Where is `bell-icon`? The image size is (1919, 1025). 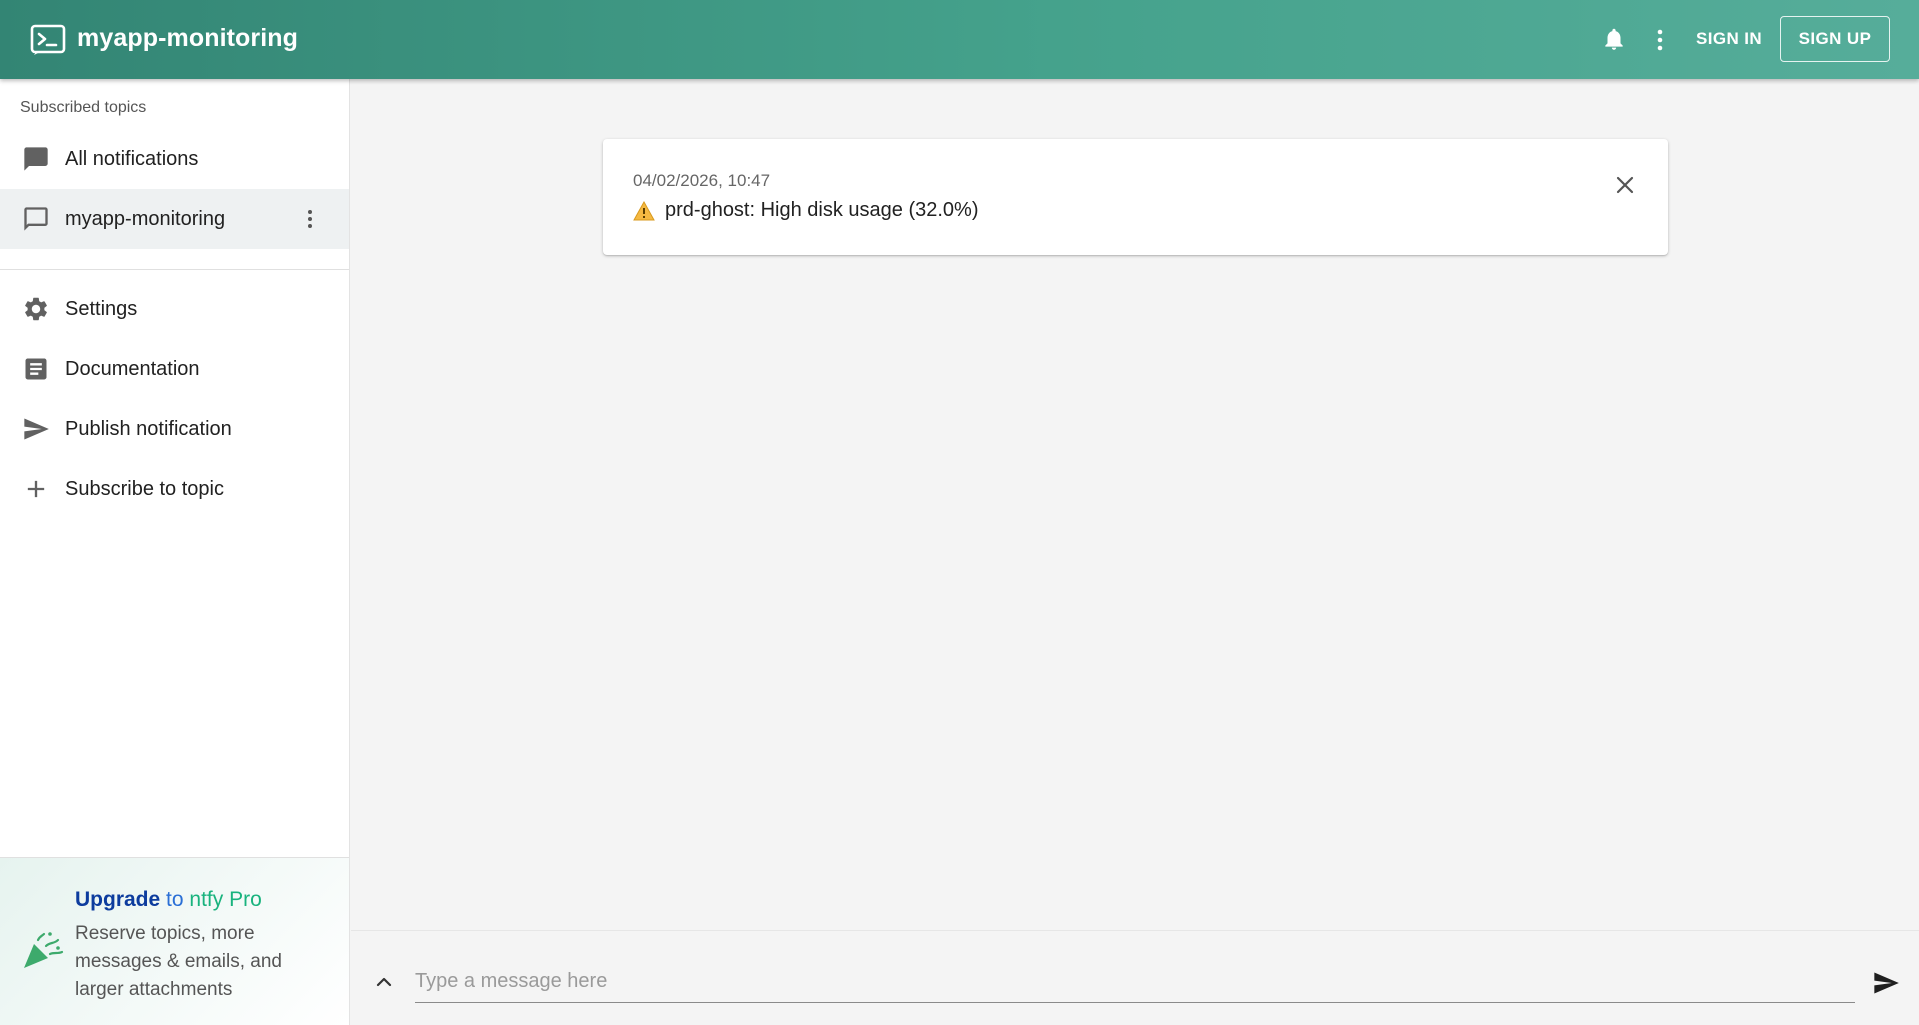 bell-icon is located at coordinates (1614, 39).